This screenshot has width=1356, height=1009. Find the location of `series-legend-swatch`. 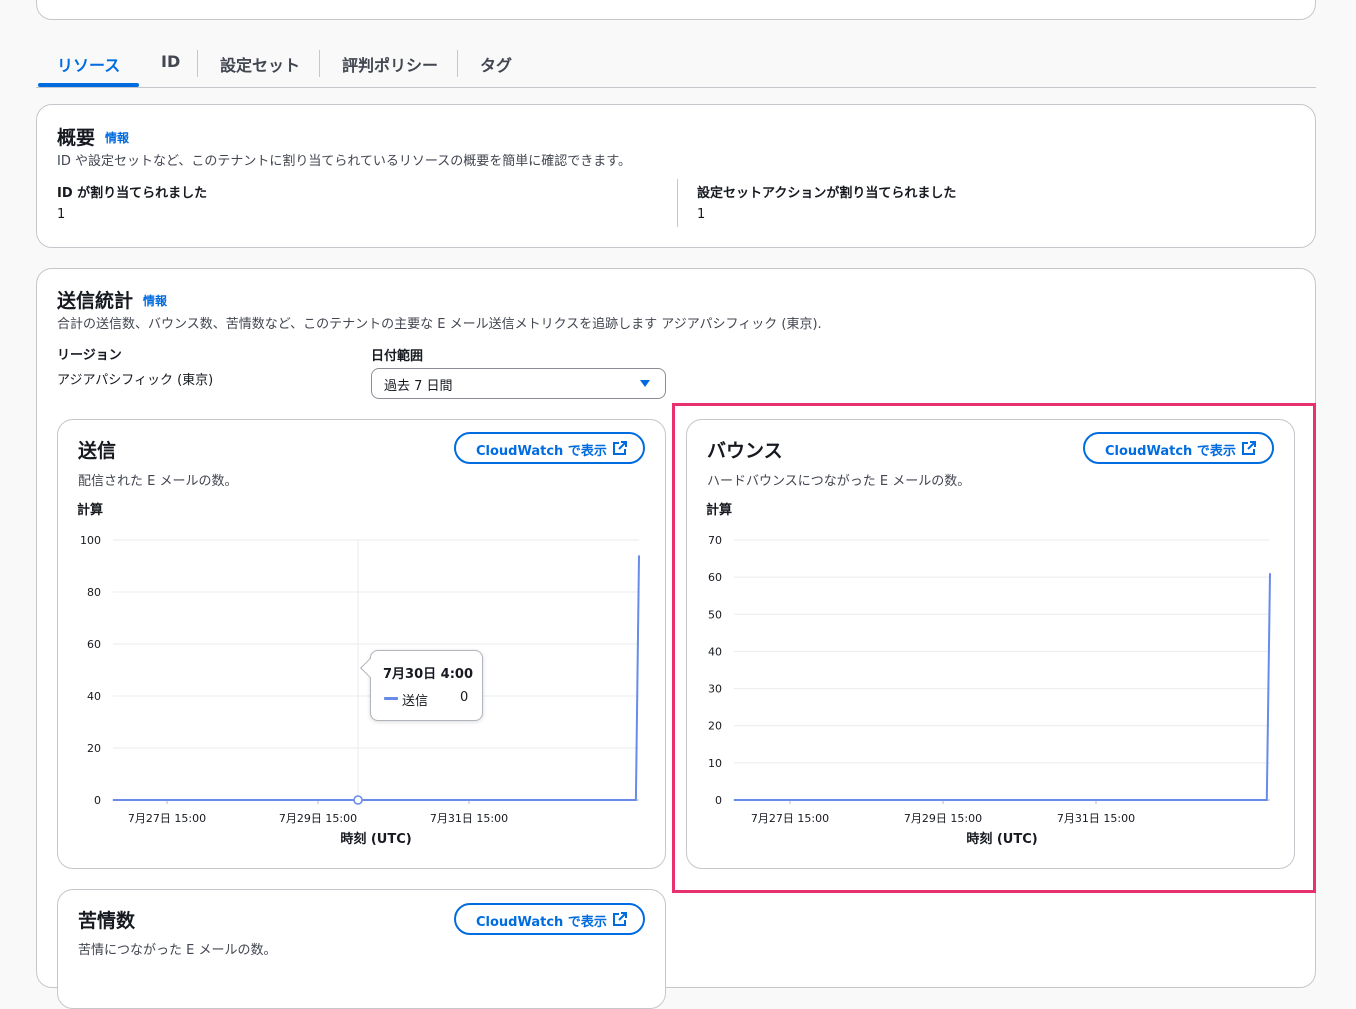

series-legend-swatch is located at coordinates (391, 698).